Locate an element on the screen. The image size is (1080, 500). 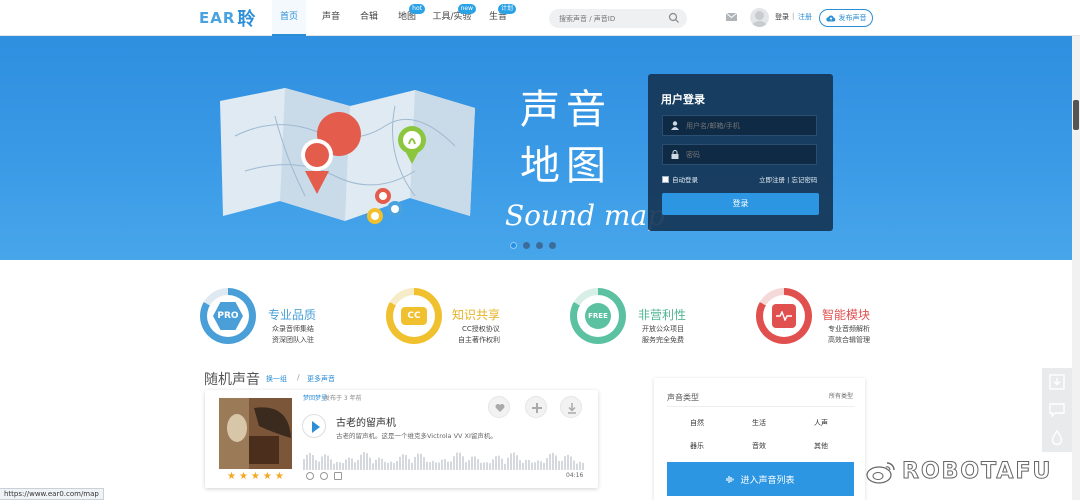
scrollbar-thumb is located at coordinates (1076, 115).